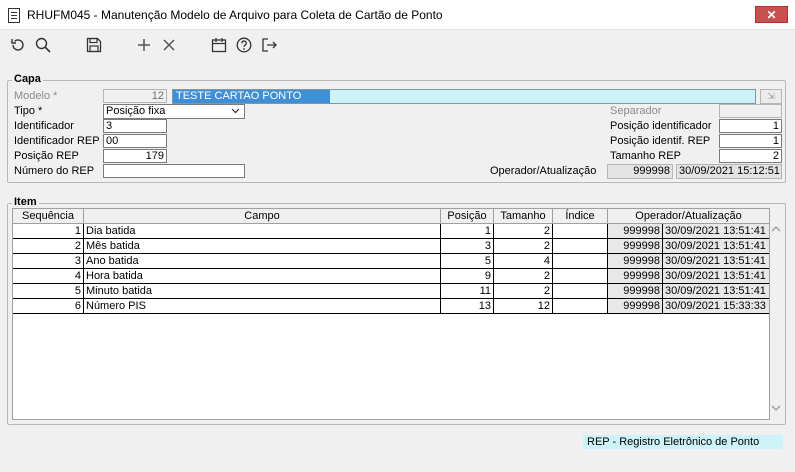  What do you see at coordinates (776, 409) in the screenshot?
I see `scroll-down-icon` at bounding box center [776, 409].